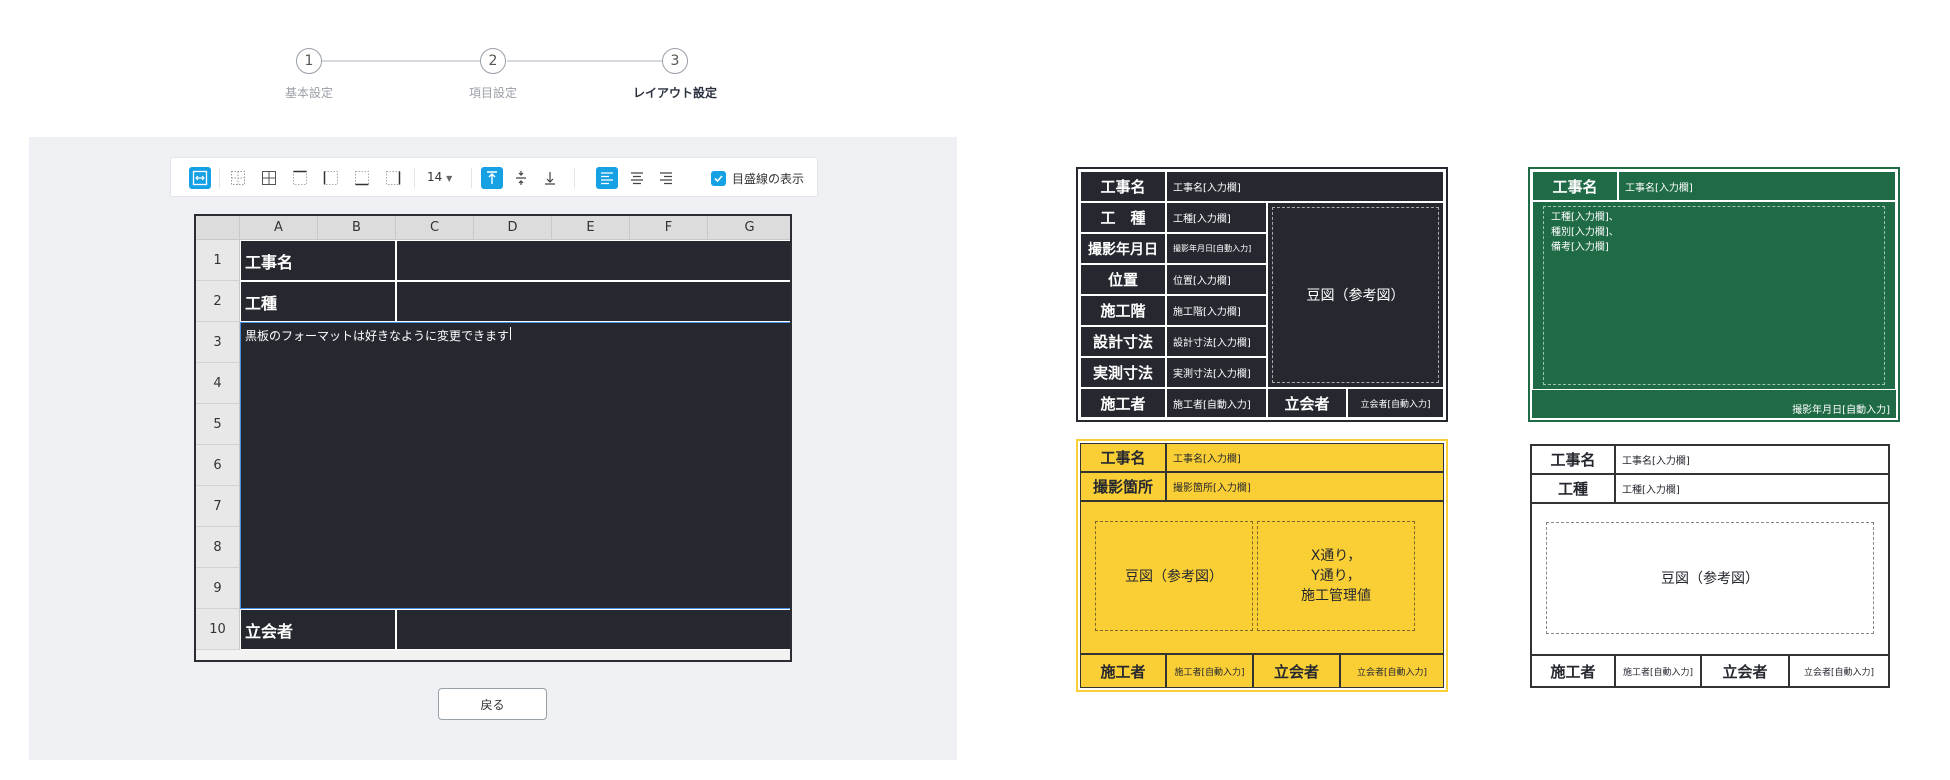 This screenshot has width=1950, height=780. I want to click on body-line: 備考[入力欄], so click(1580, 247).